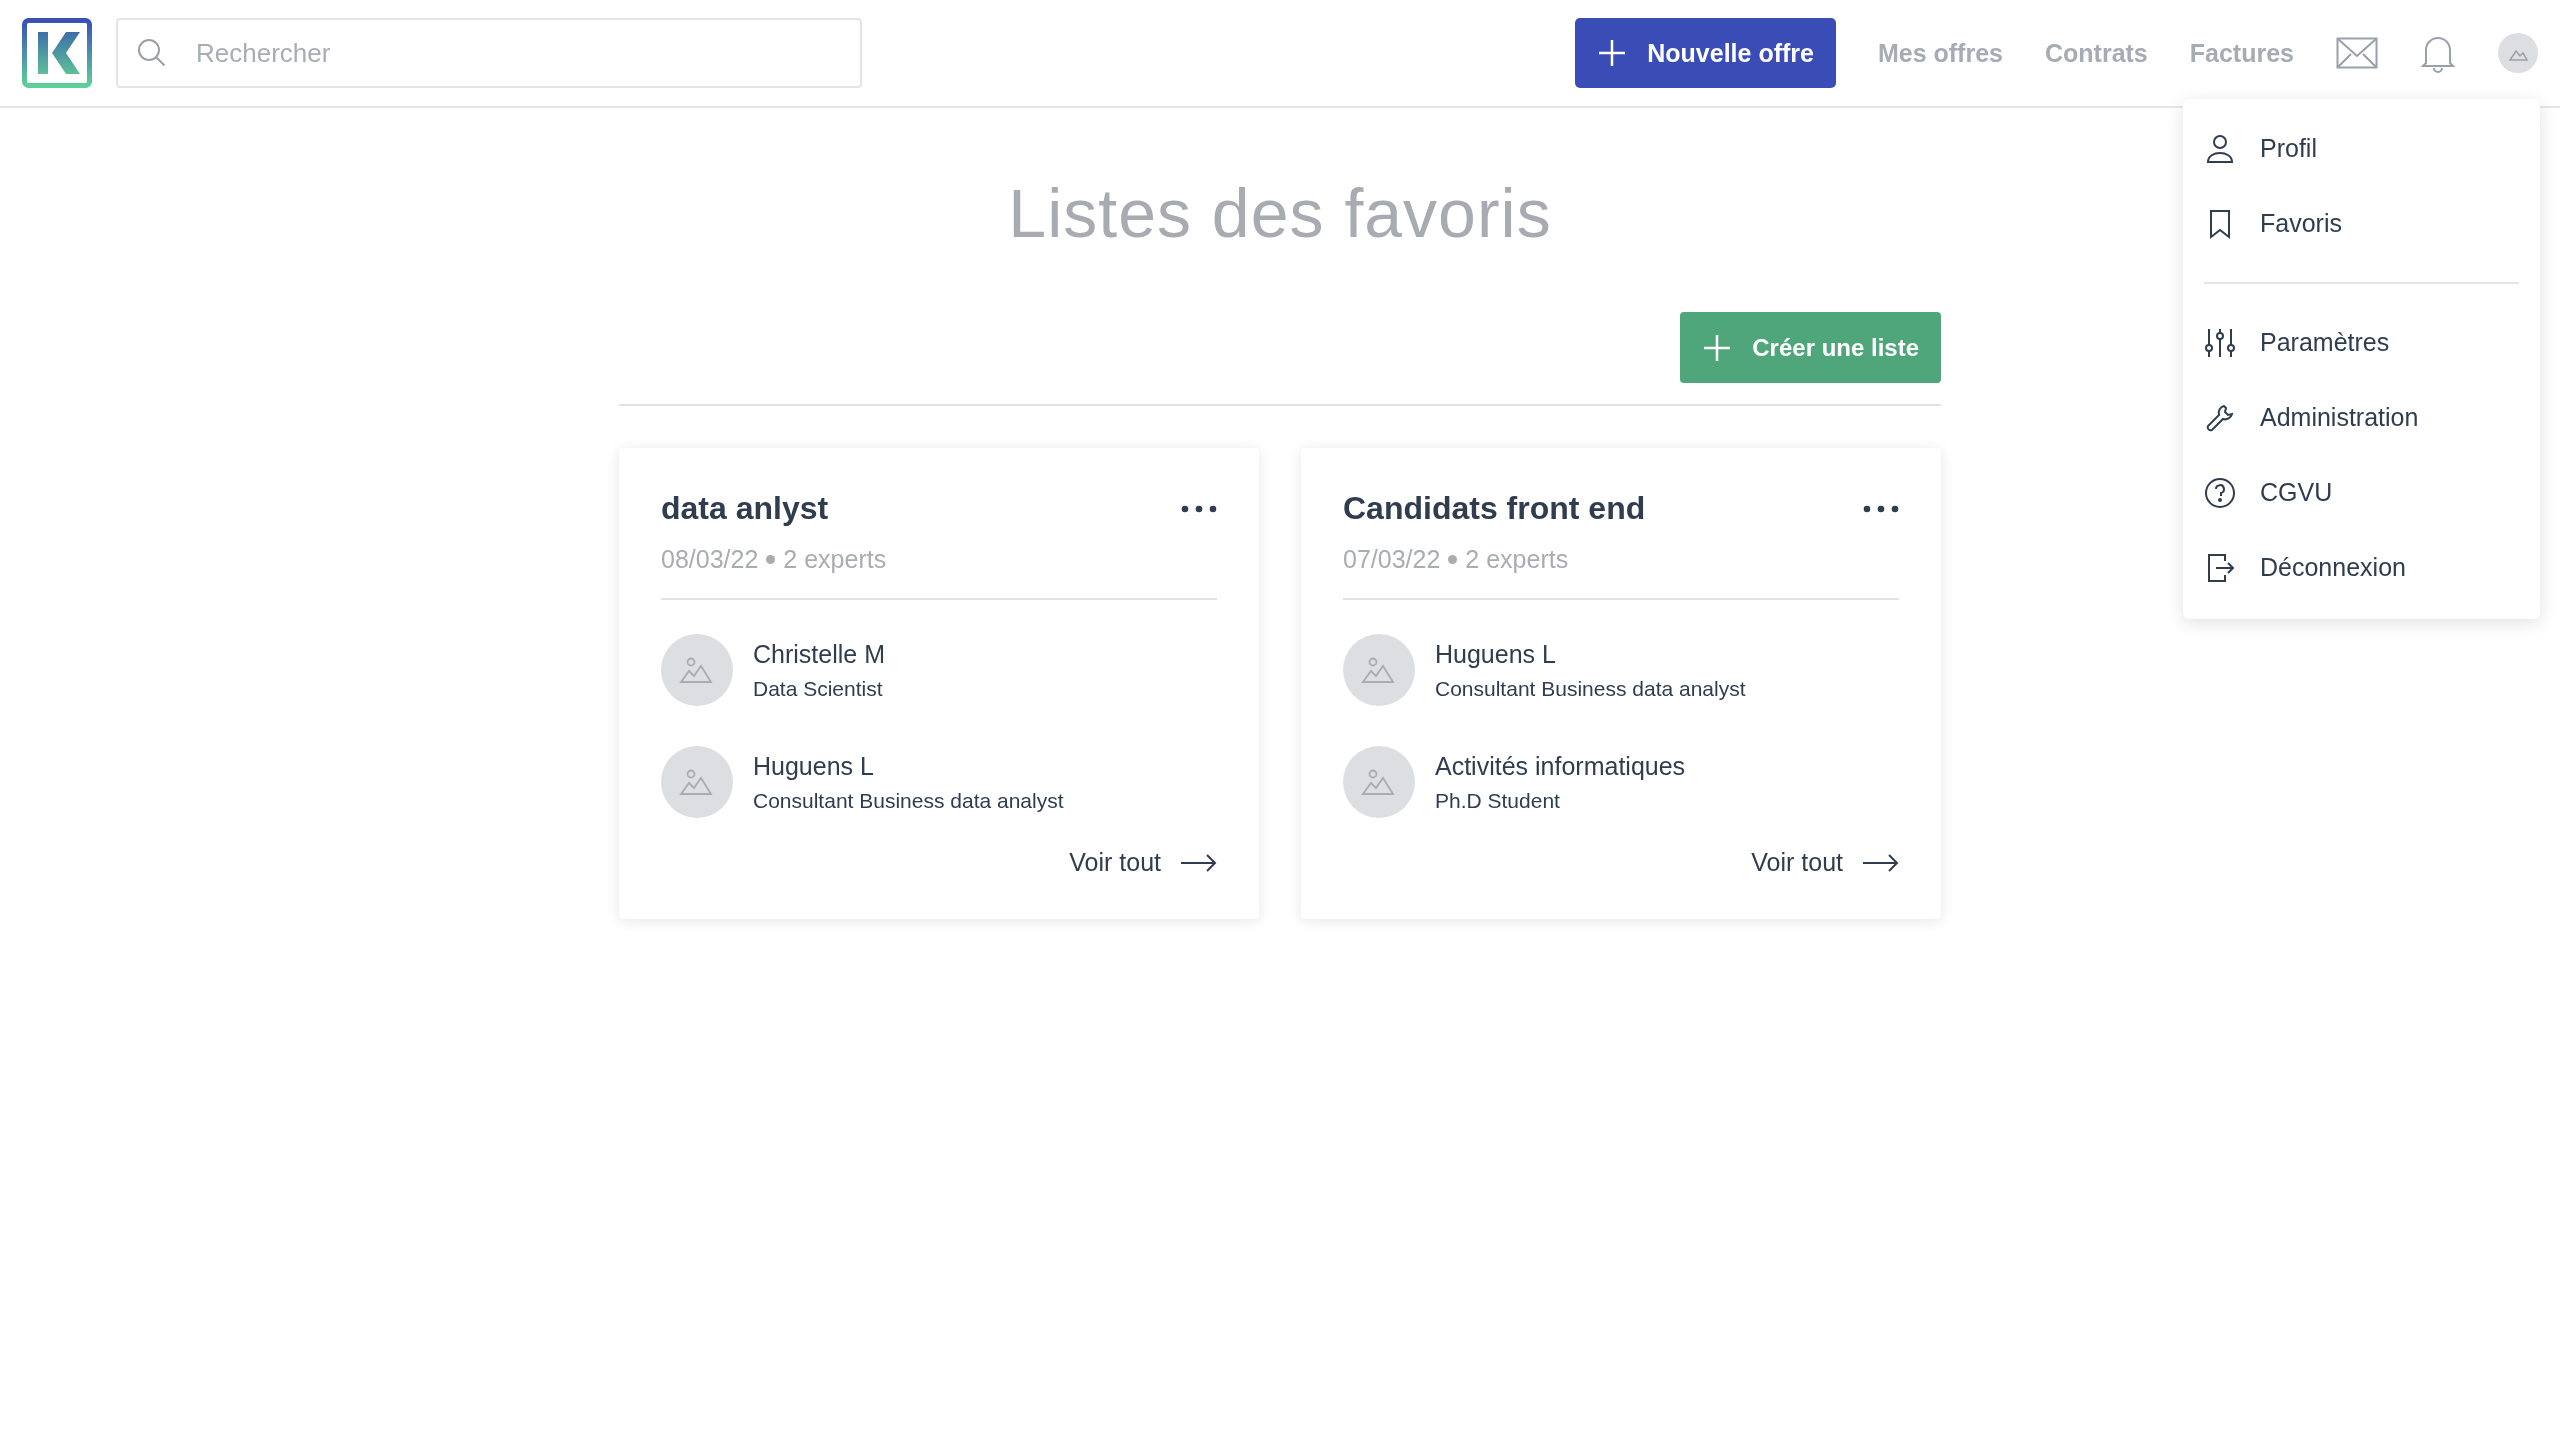 The height and width of the screenshot is (1452, 2560). I want to click on expert-name: Christelle M, so click(819, 654).